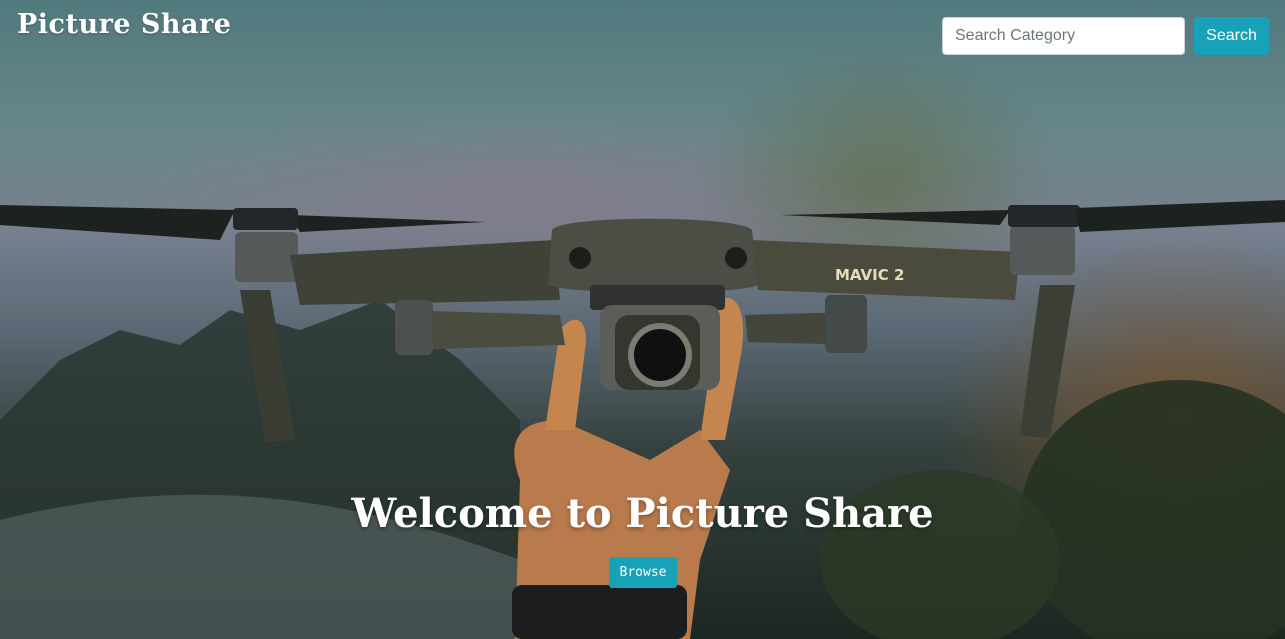 The width and height of the screenshot is (1285, 639). Describe the element at coordinates (1231, 36) in the screenshot. I see `search-button: Search` at that location.